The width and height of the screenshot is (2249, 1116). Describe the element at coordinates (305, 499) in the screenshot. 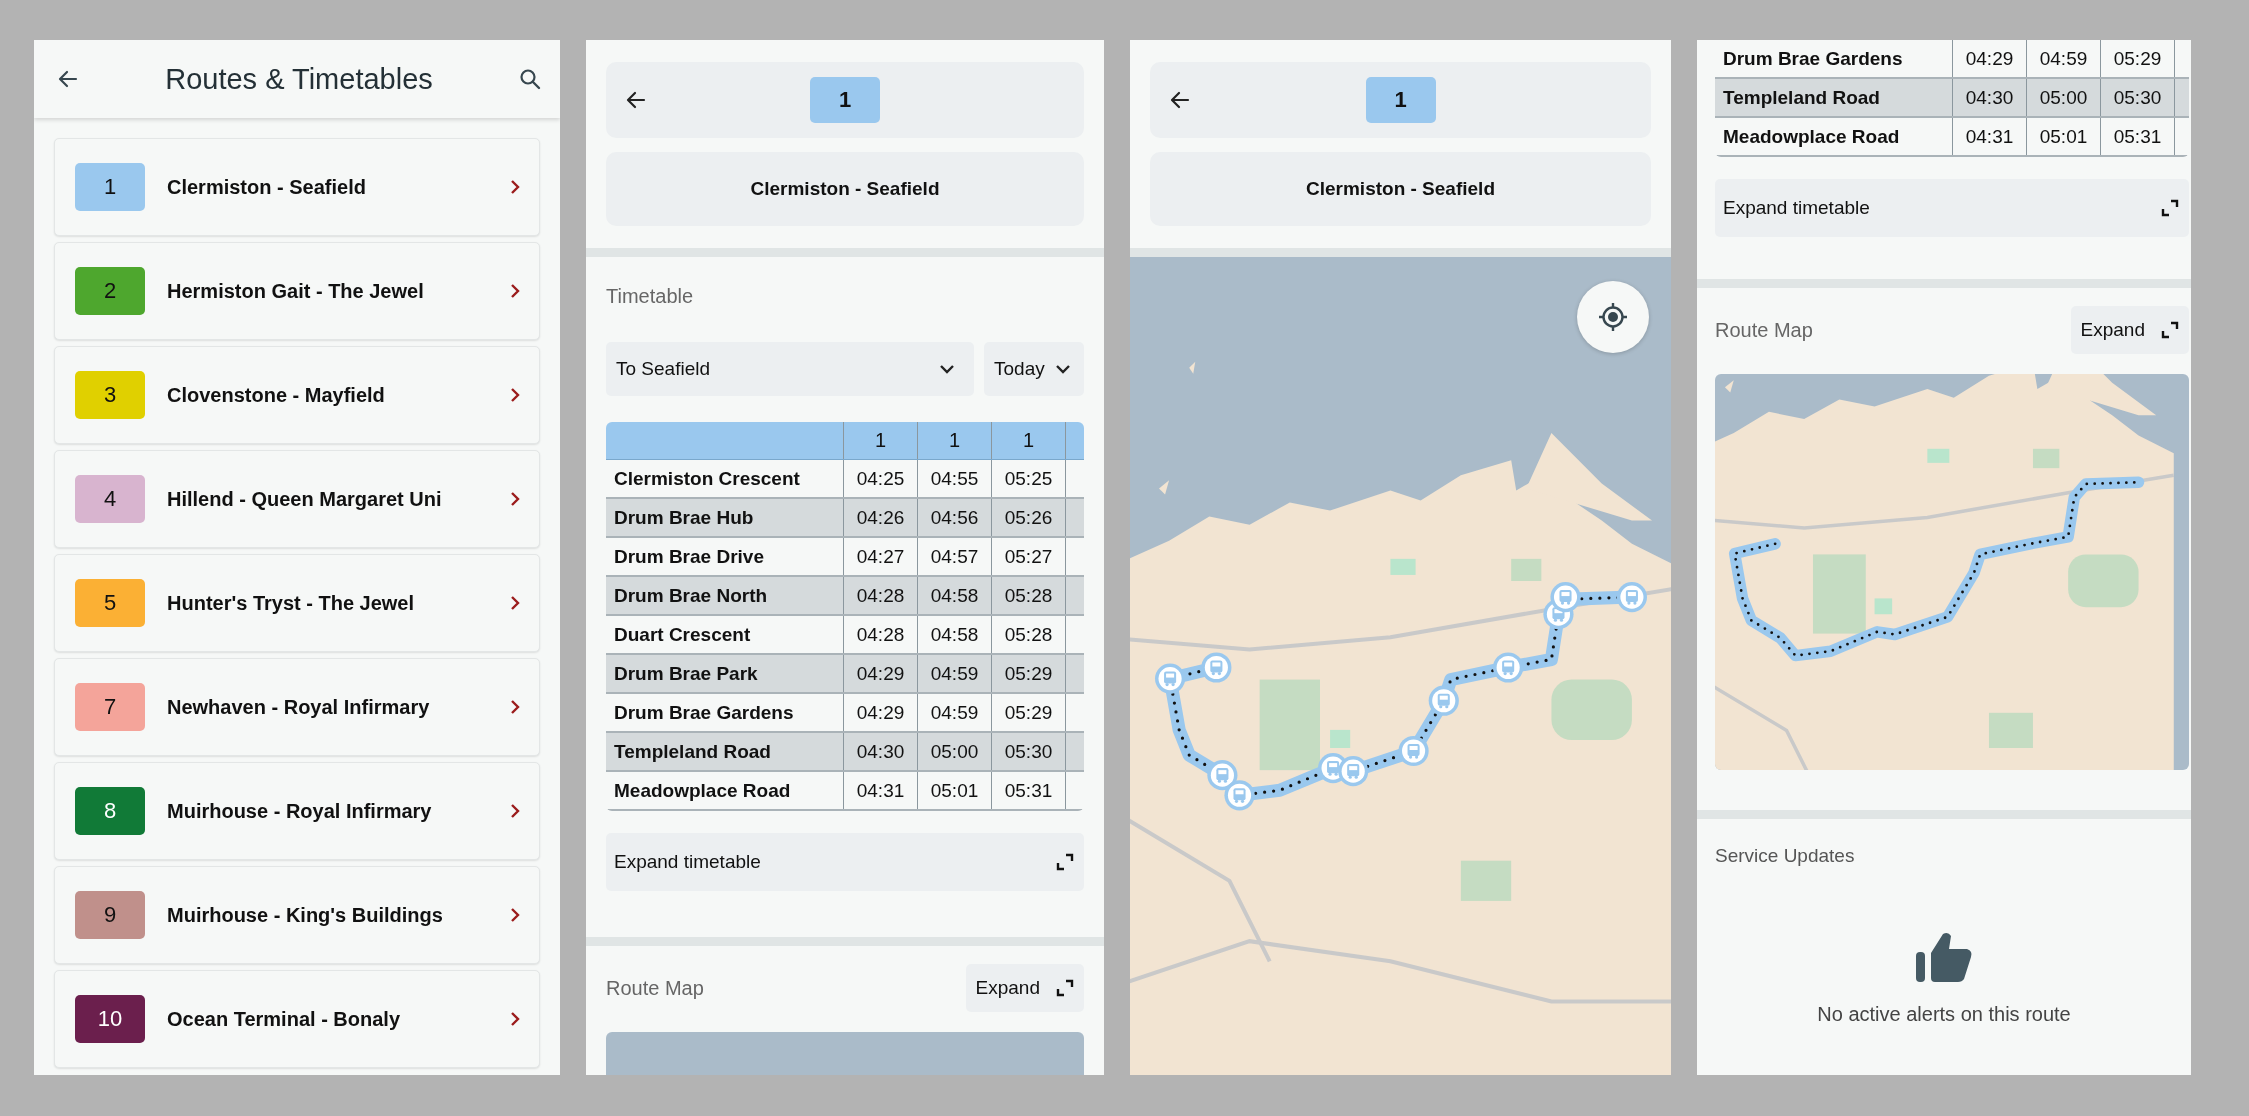

I see `route-name: Hillend - Queen Margaret Uni` at that location.